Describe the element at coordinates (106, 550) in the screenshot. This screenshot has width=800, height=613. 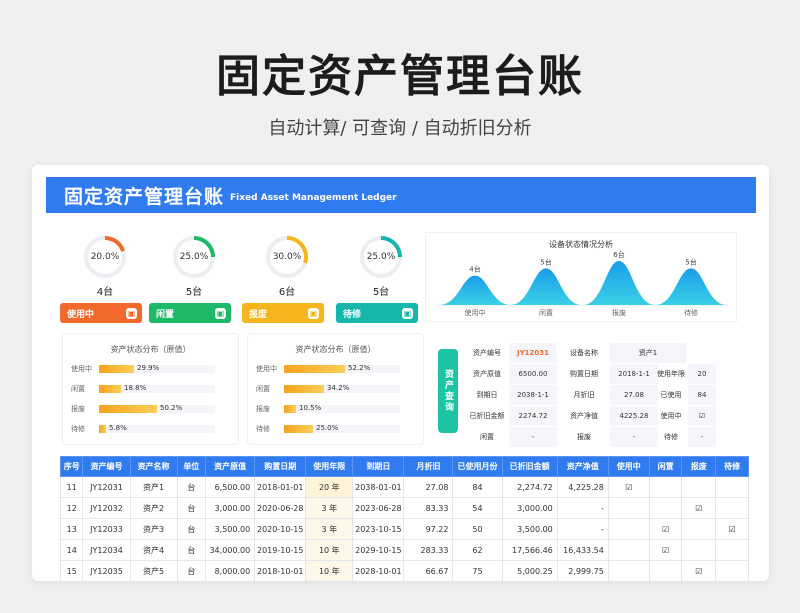
I see `table-cell: JY12034` at that location.